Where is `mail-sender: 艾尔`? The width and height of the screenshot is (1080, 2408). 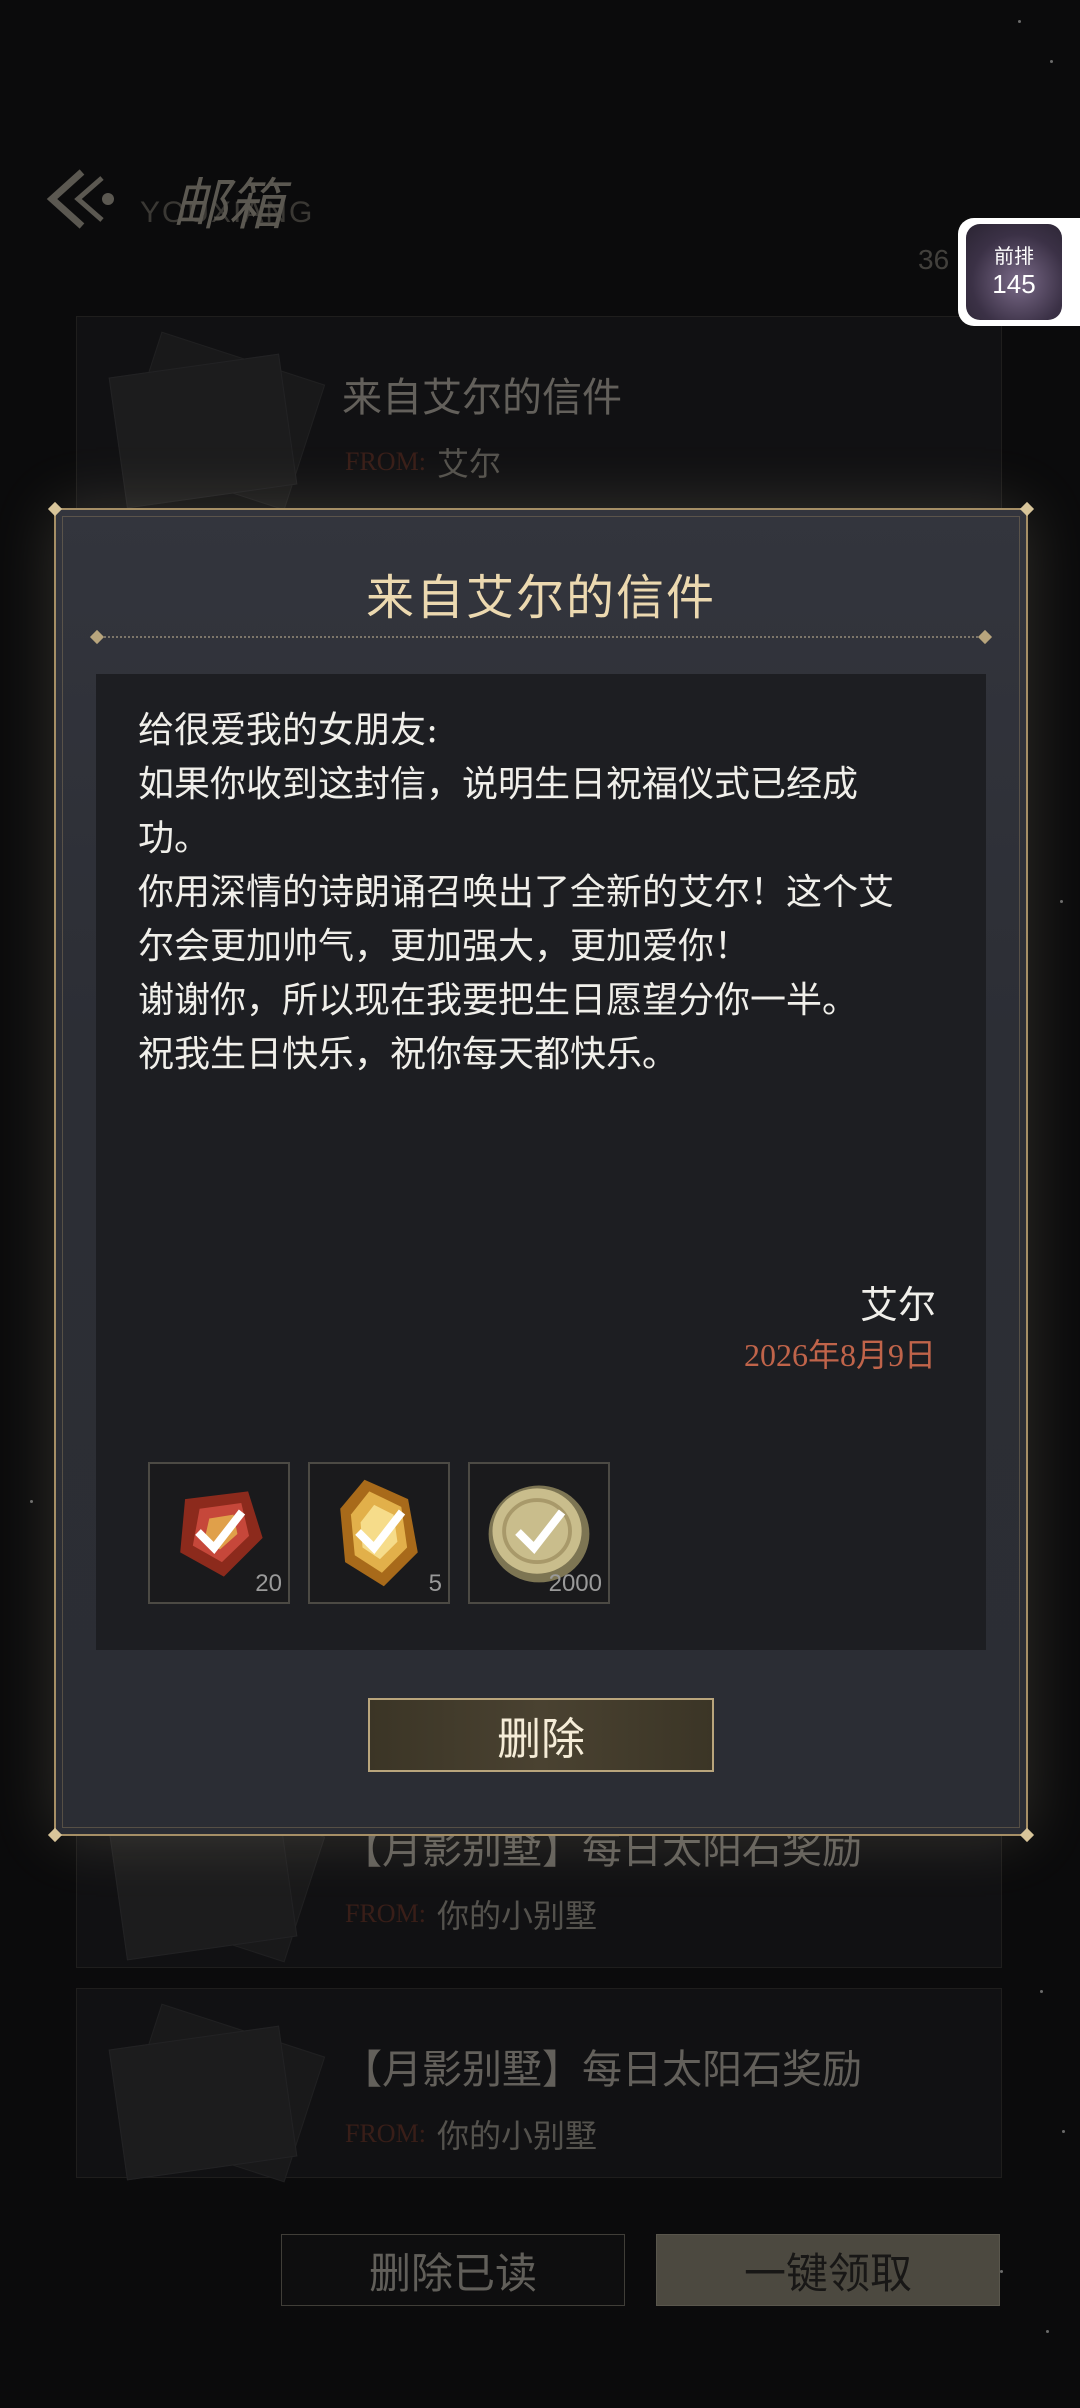 mail-sender: 艾尔 is located at coordinates (469, 464).